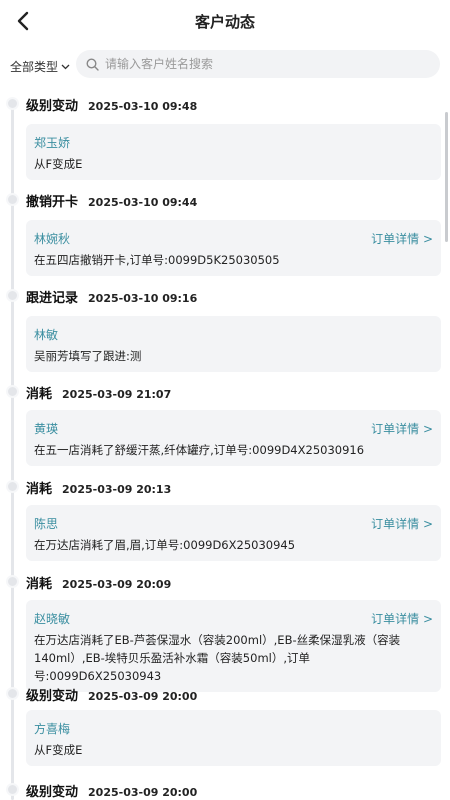 This screenshot has width=450, height=800. I want to click on event-type: 跟进记录, so click(52, 298).